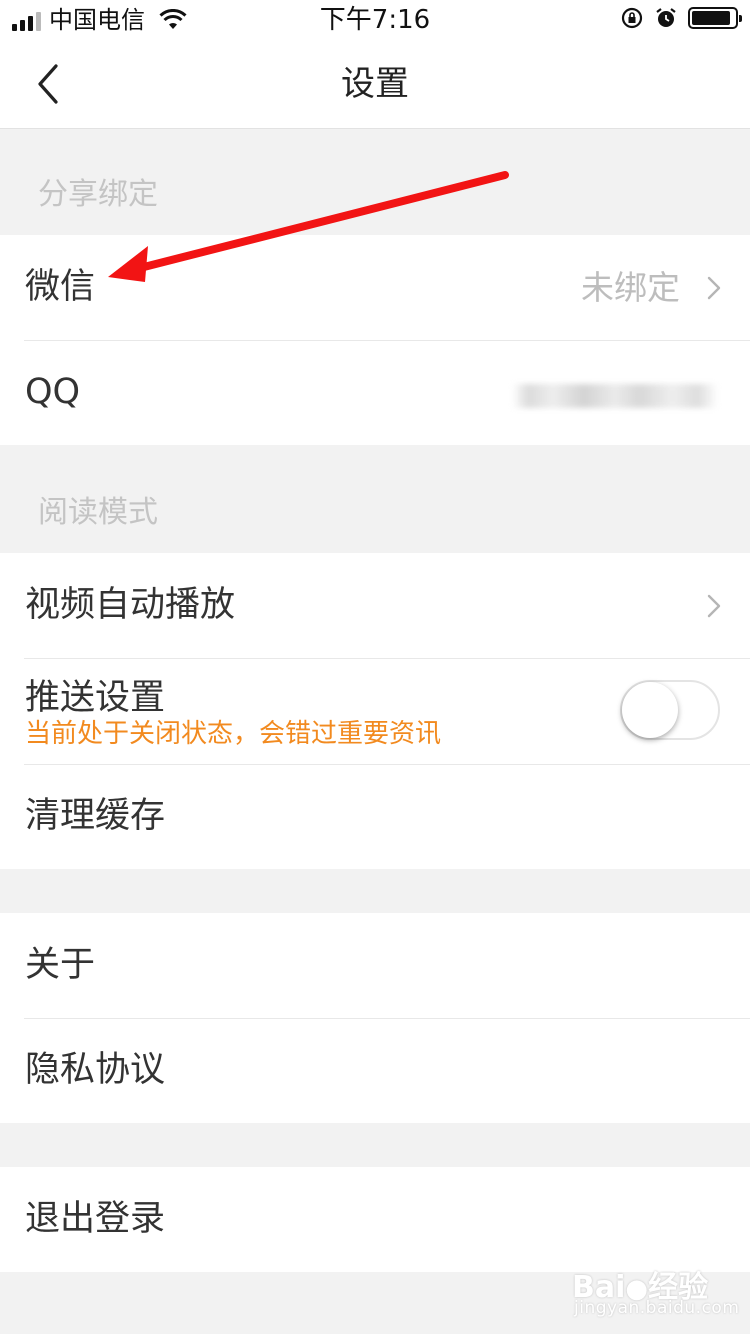 The height and width of the screenshot is (1334, 750). Describe the element at coordinates (375, 605) in the screenshot. I see `settings-row-video-autoplay: 视频自动播放` at that location.